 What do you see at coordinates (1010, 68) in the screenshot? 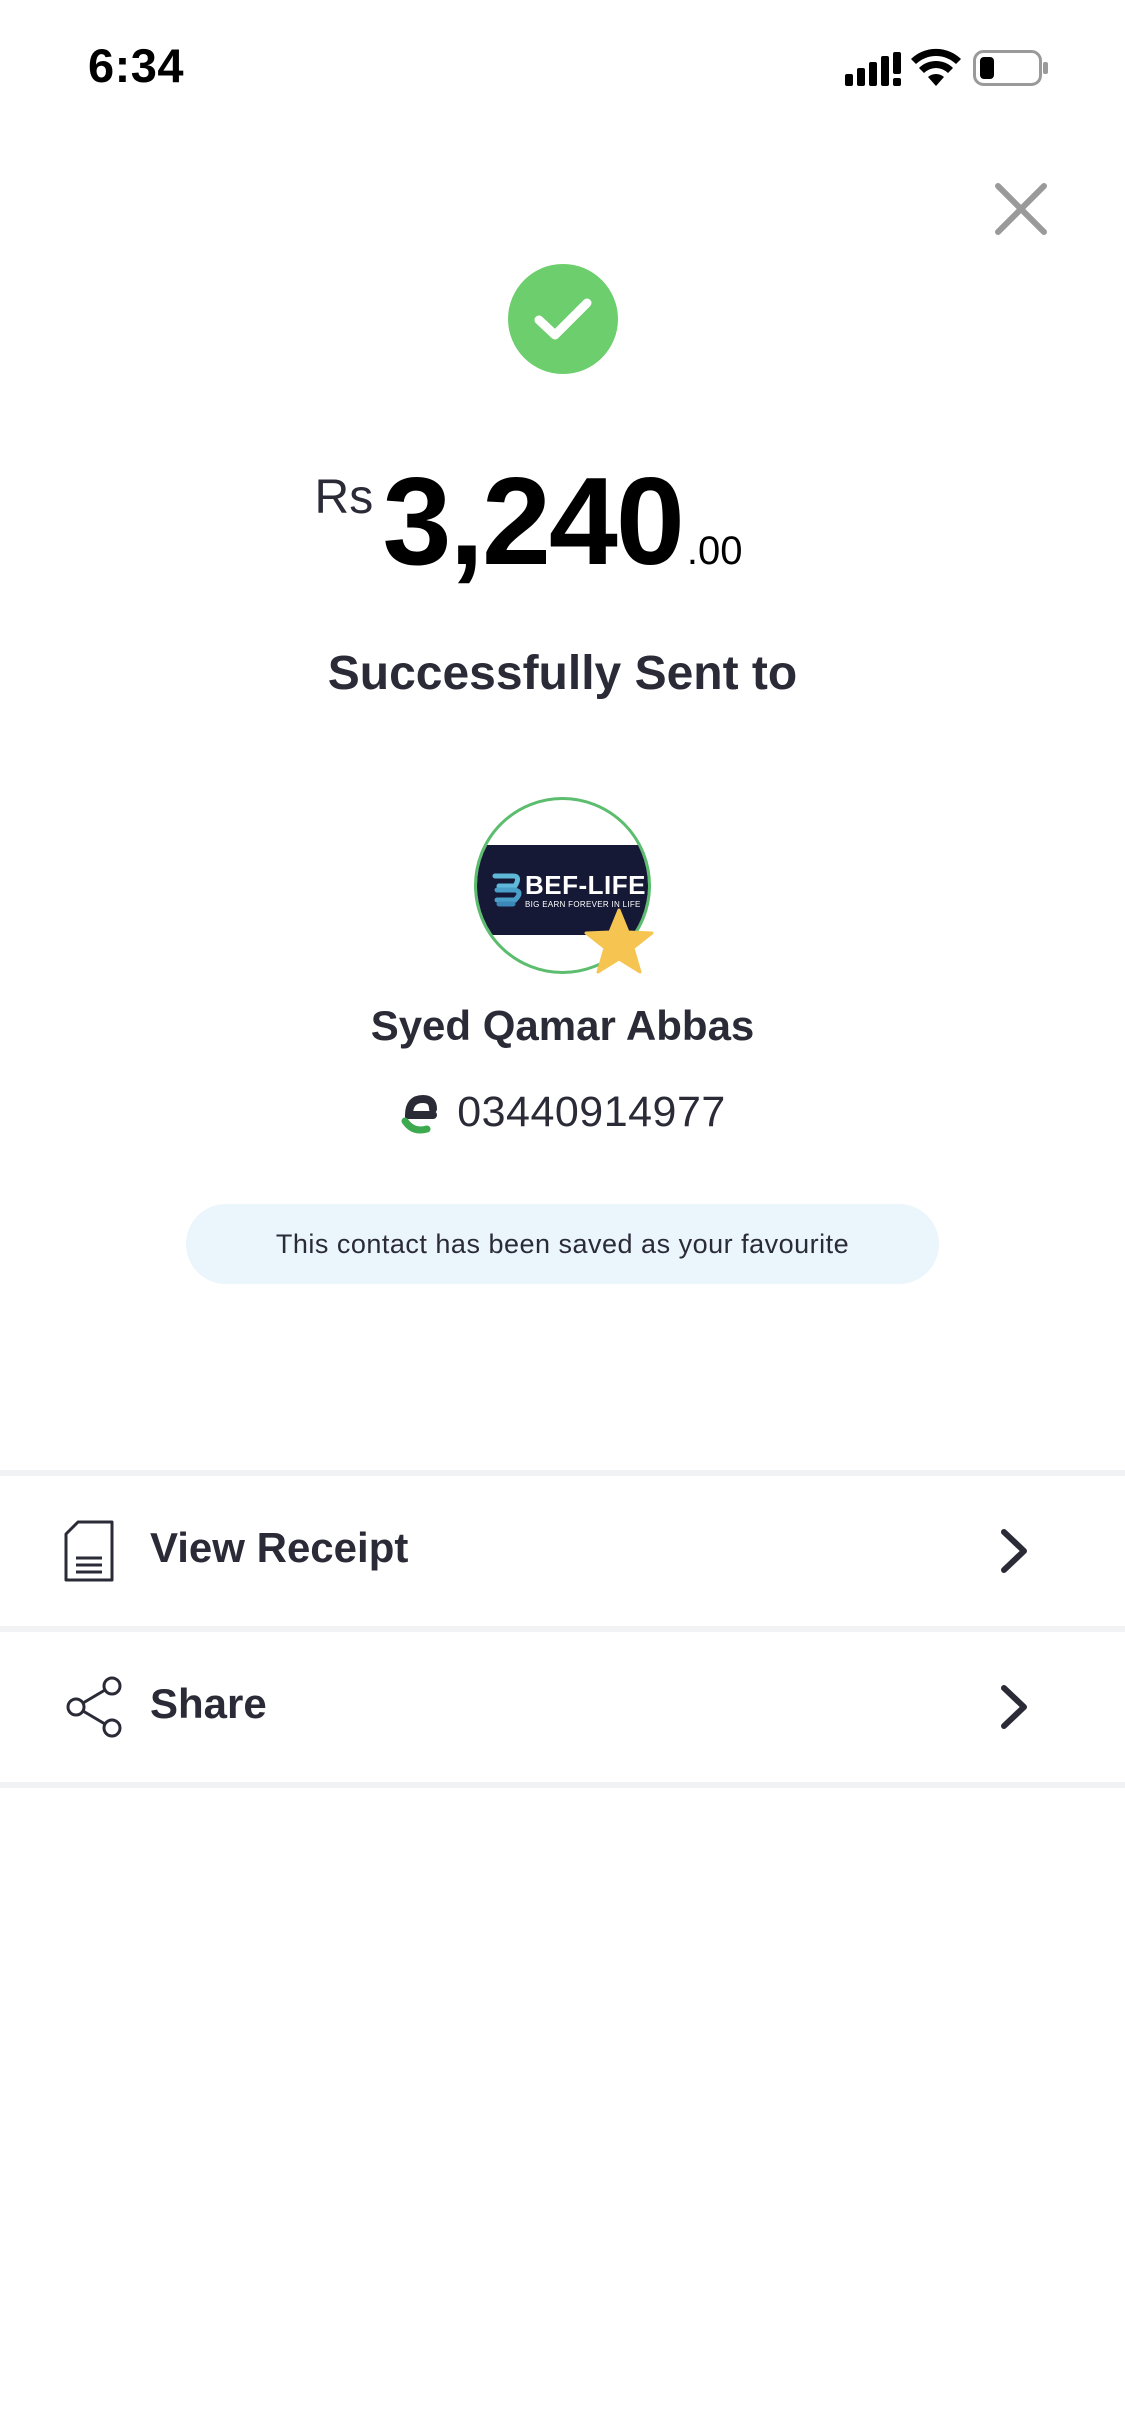
I see `battery-icon` at bounding box center [1010, 68].